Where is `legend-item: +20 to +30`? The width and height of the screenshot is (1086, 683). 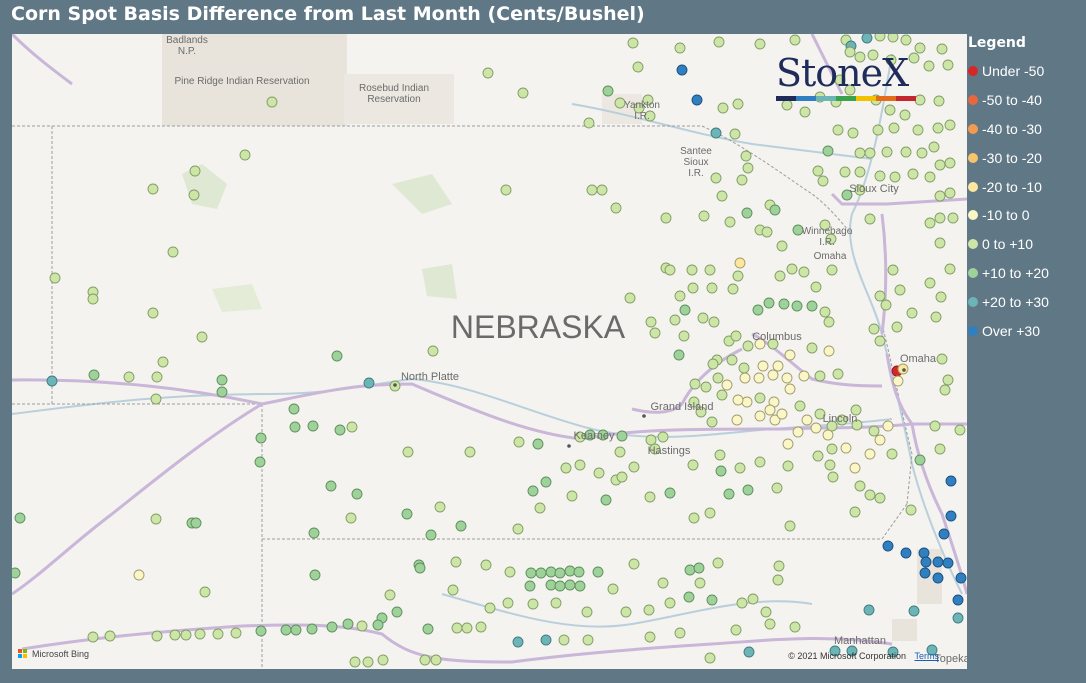 legend-item: +20 to +30 is located at coordinates (1025, 301).